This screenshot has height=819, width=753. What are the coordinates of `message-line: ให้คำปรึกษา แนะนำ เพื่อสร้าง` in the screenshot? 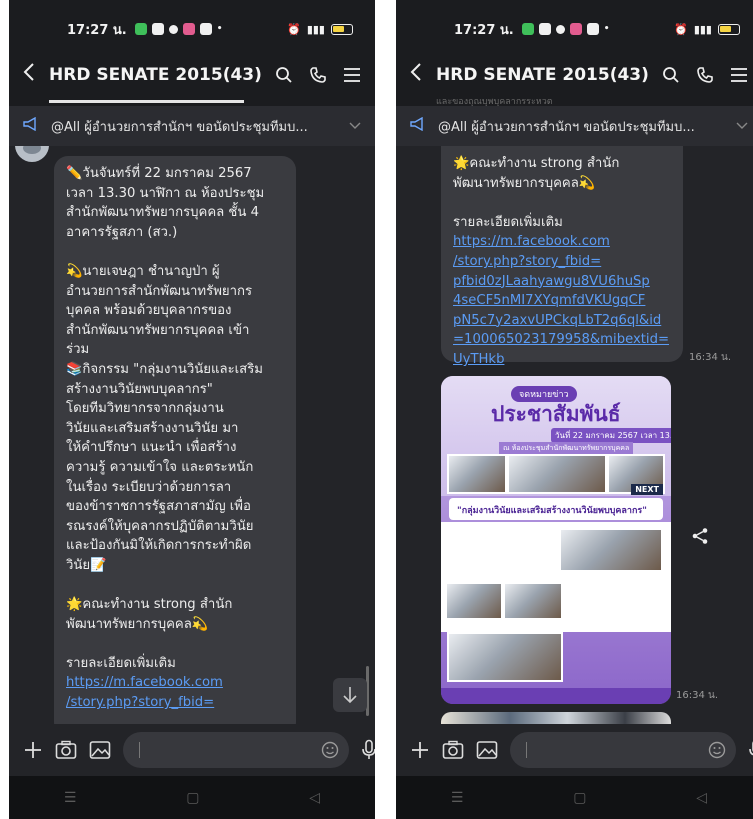 It's located at (151, 448).